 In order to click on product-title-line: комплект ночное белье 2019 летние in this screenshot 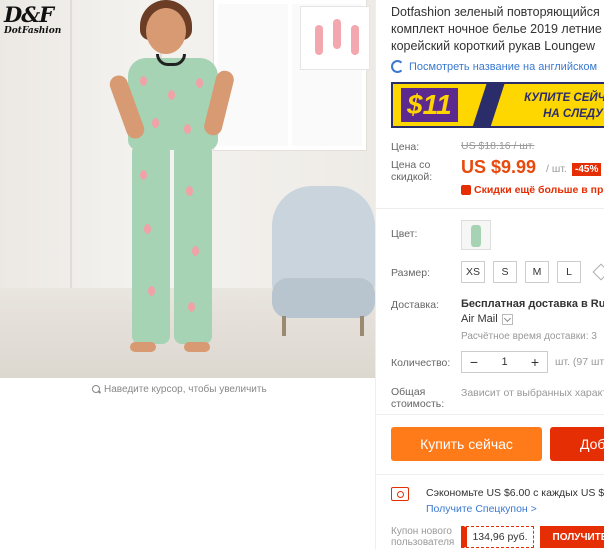, I will do `click(496, 29)`.